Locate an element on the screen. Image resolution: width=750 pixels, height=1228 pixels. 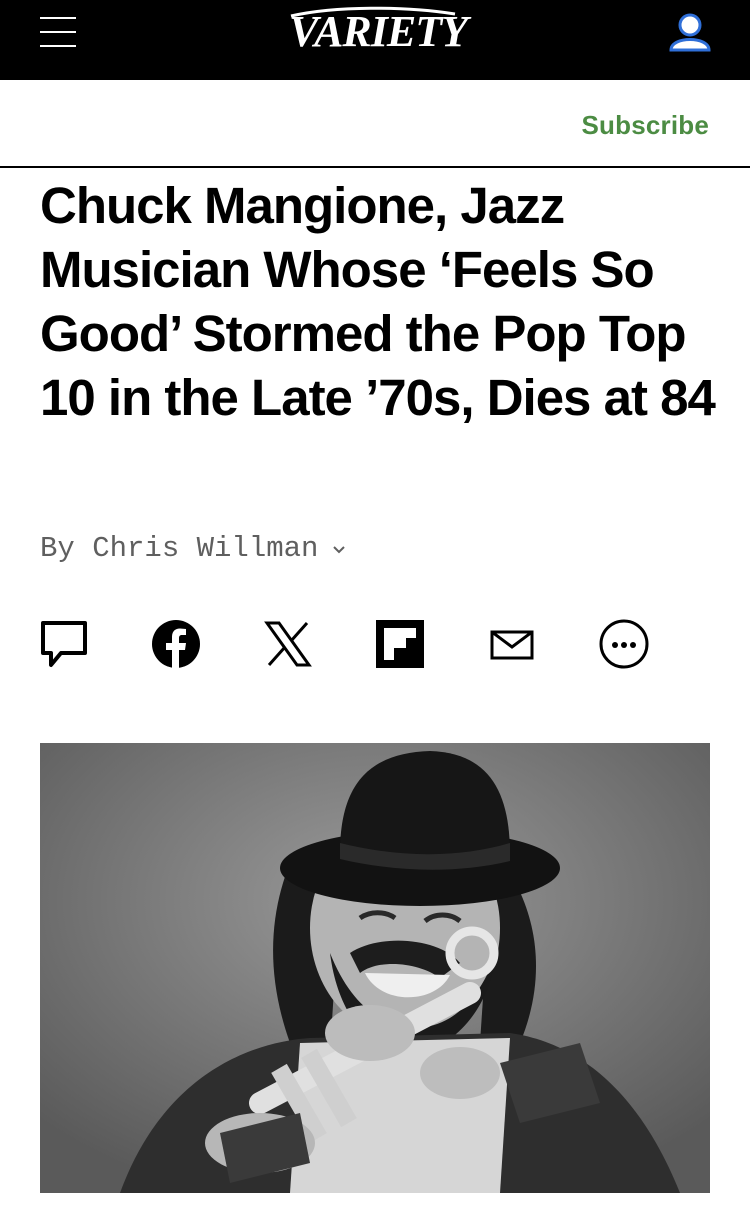
variety-logo: VARIETY is located at coordinates (376, 33).